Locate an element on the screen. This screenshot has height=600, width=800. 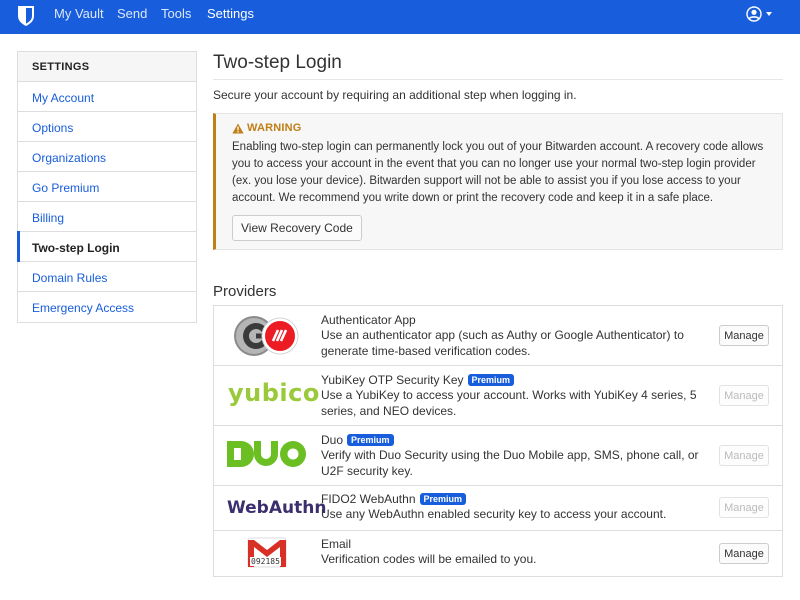
sidebar-item-organizations: Organizations is located at coordinates (107, 157).